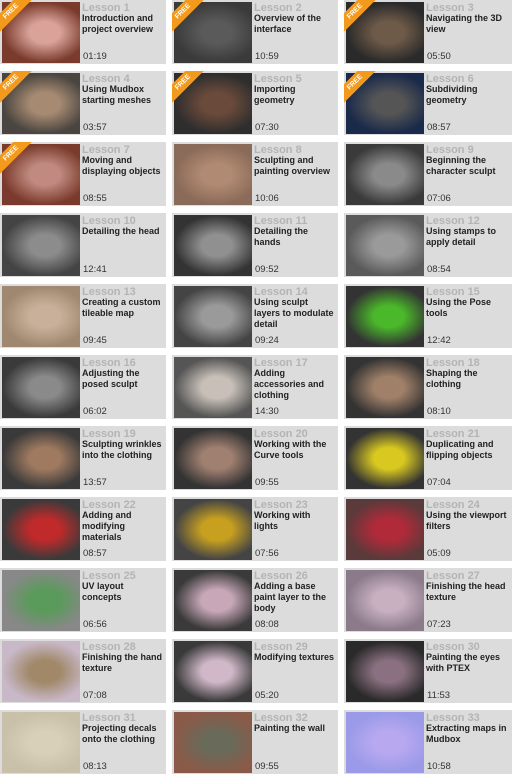 The height and width of the screenshot is (775, 512). Describe the element at coordinates (95, 553) in the screenshot. I see `lesson-duration: 08:57` at that location.